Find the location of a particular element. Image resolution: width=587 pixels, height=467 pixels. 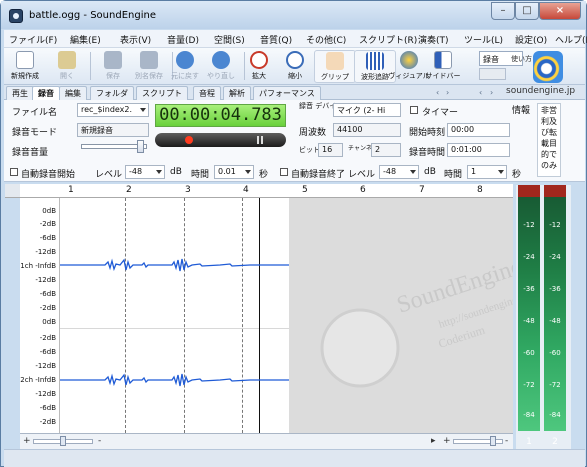

ruler-mark: 7 is located at coordinates (422, 190).